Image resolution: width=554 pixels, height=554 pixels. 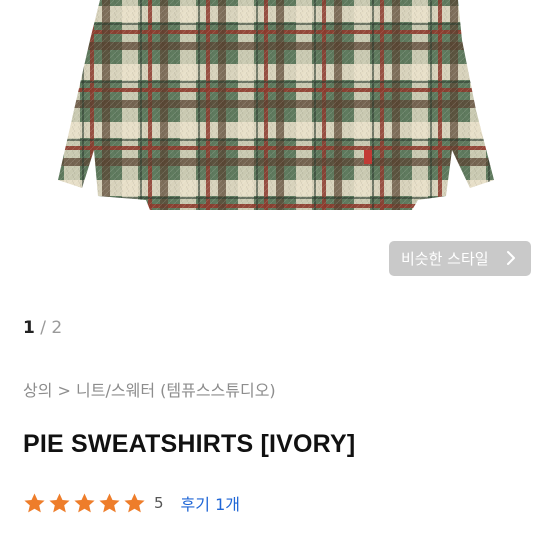 I want to click on pager-current: 1, so click(x=29, y=328).